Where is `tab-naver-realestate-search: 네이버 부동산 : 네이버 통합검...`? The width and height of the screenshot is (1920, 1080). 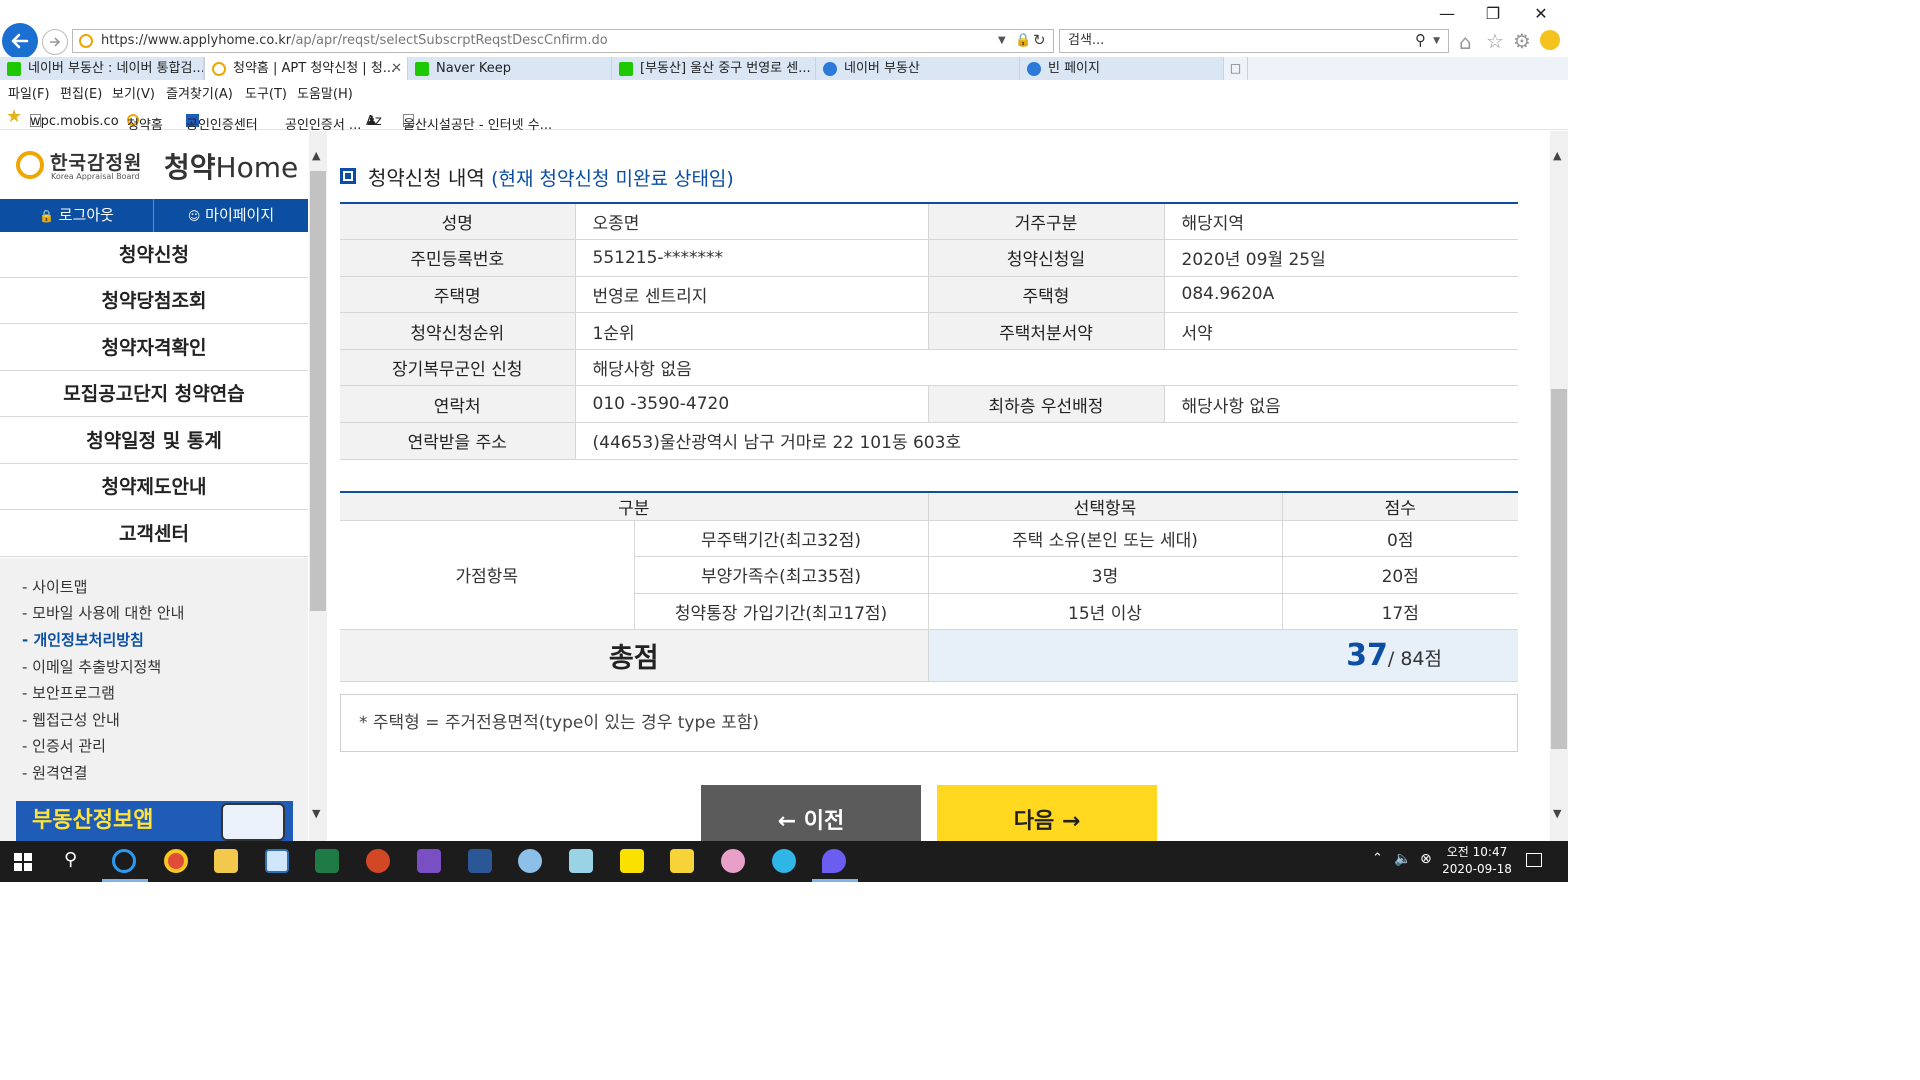 tab-naver-realestate-search: 네이버 부동산 : 네이버 통합검... is located at coordinates (102, 68).